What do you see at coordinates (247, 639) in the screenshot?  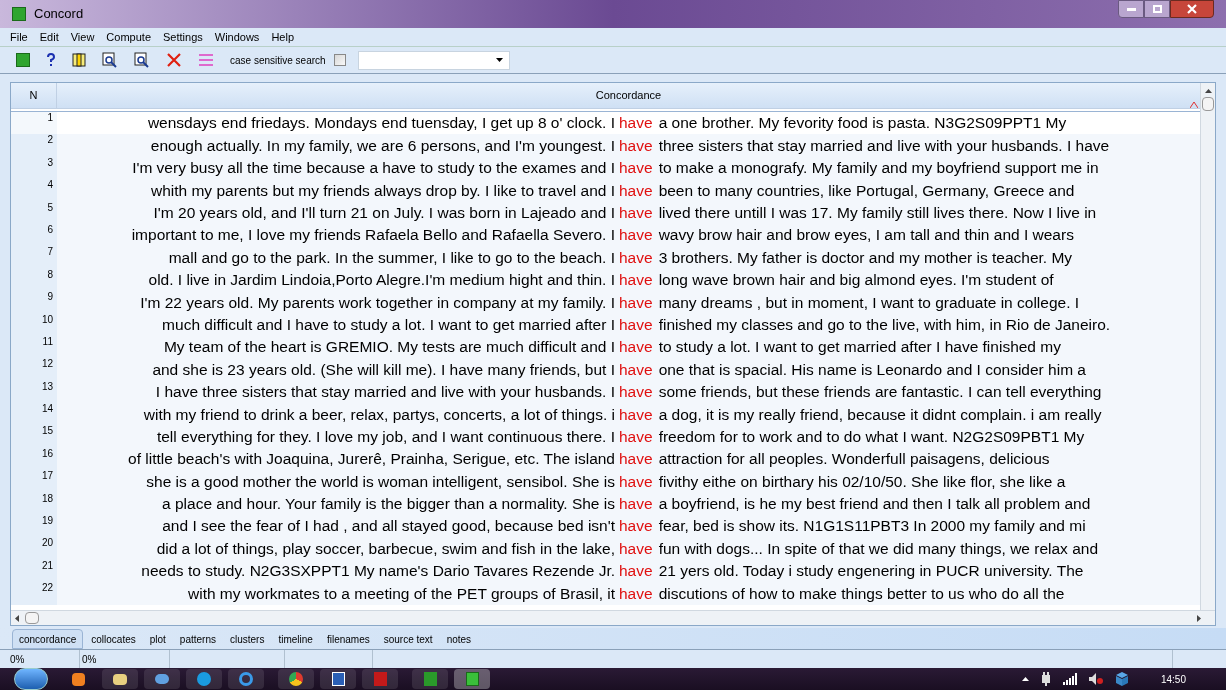 I see `tab: clusters` at bounding box center [247, 639].